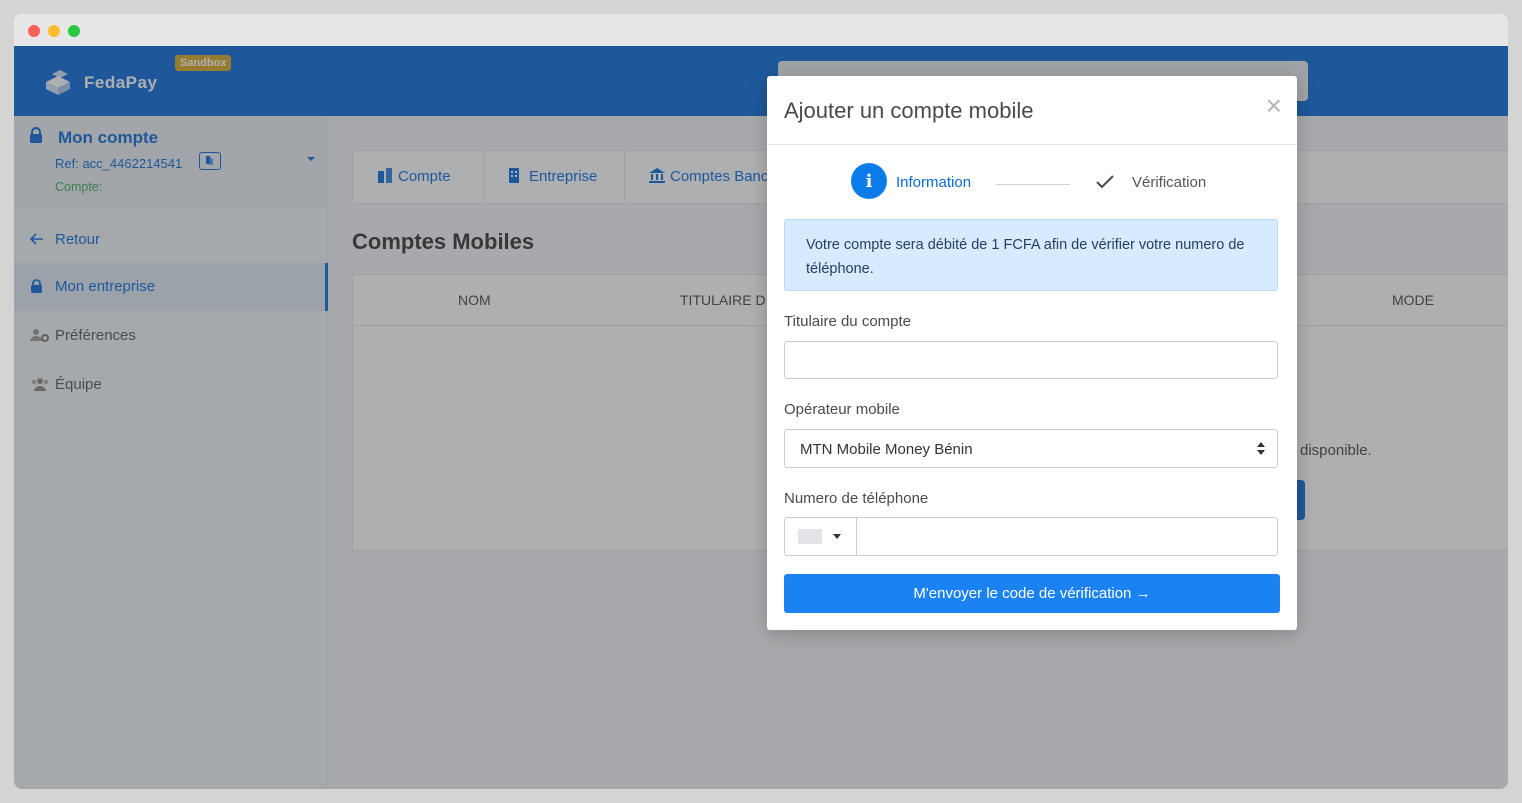 The height and width of the screenshot is (803, 1522). I want to click on titulaire-input, so click(1031, 360).